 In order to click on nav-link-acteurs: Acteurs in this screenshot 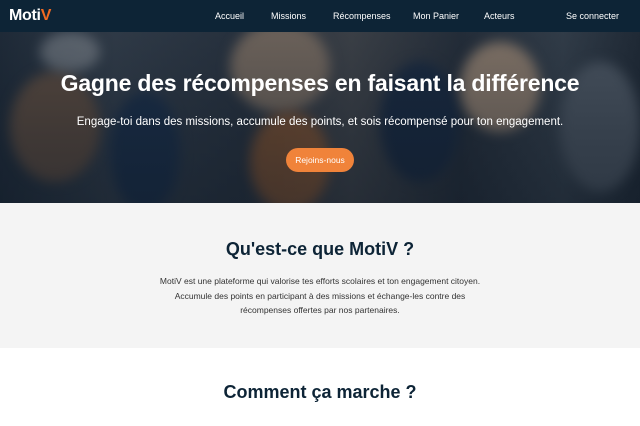, I will do `click(499, 16)`.